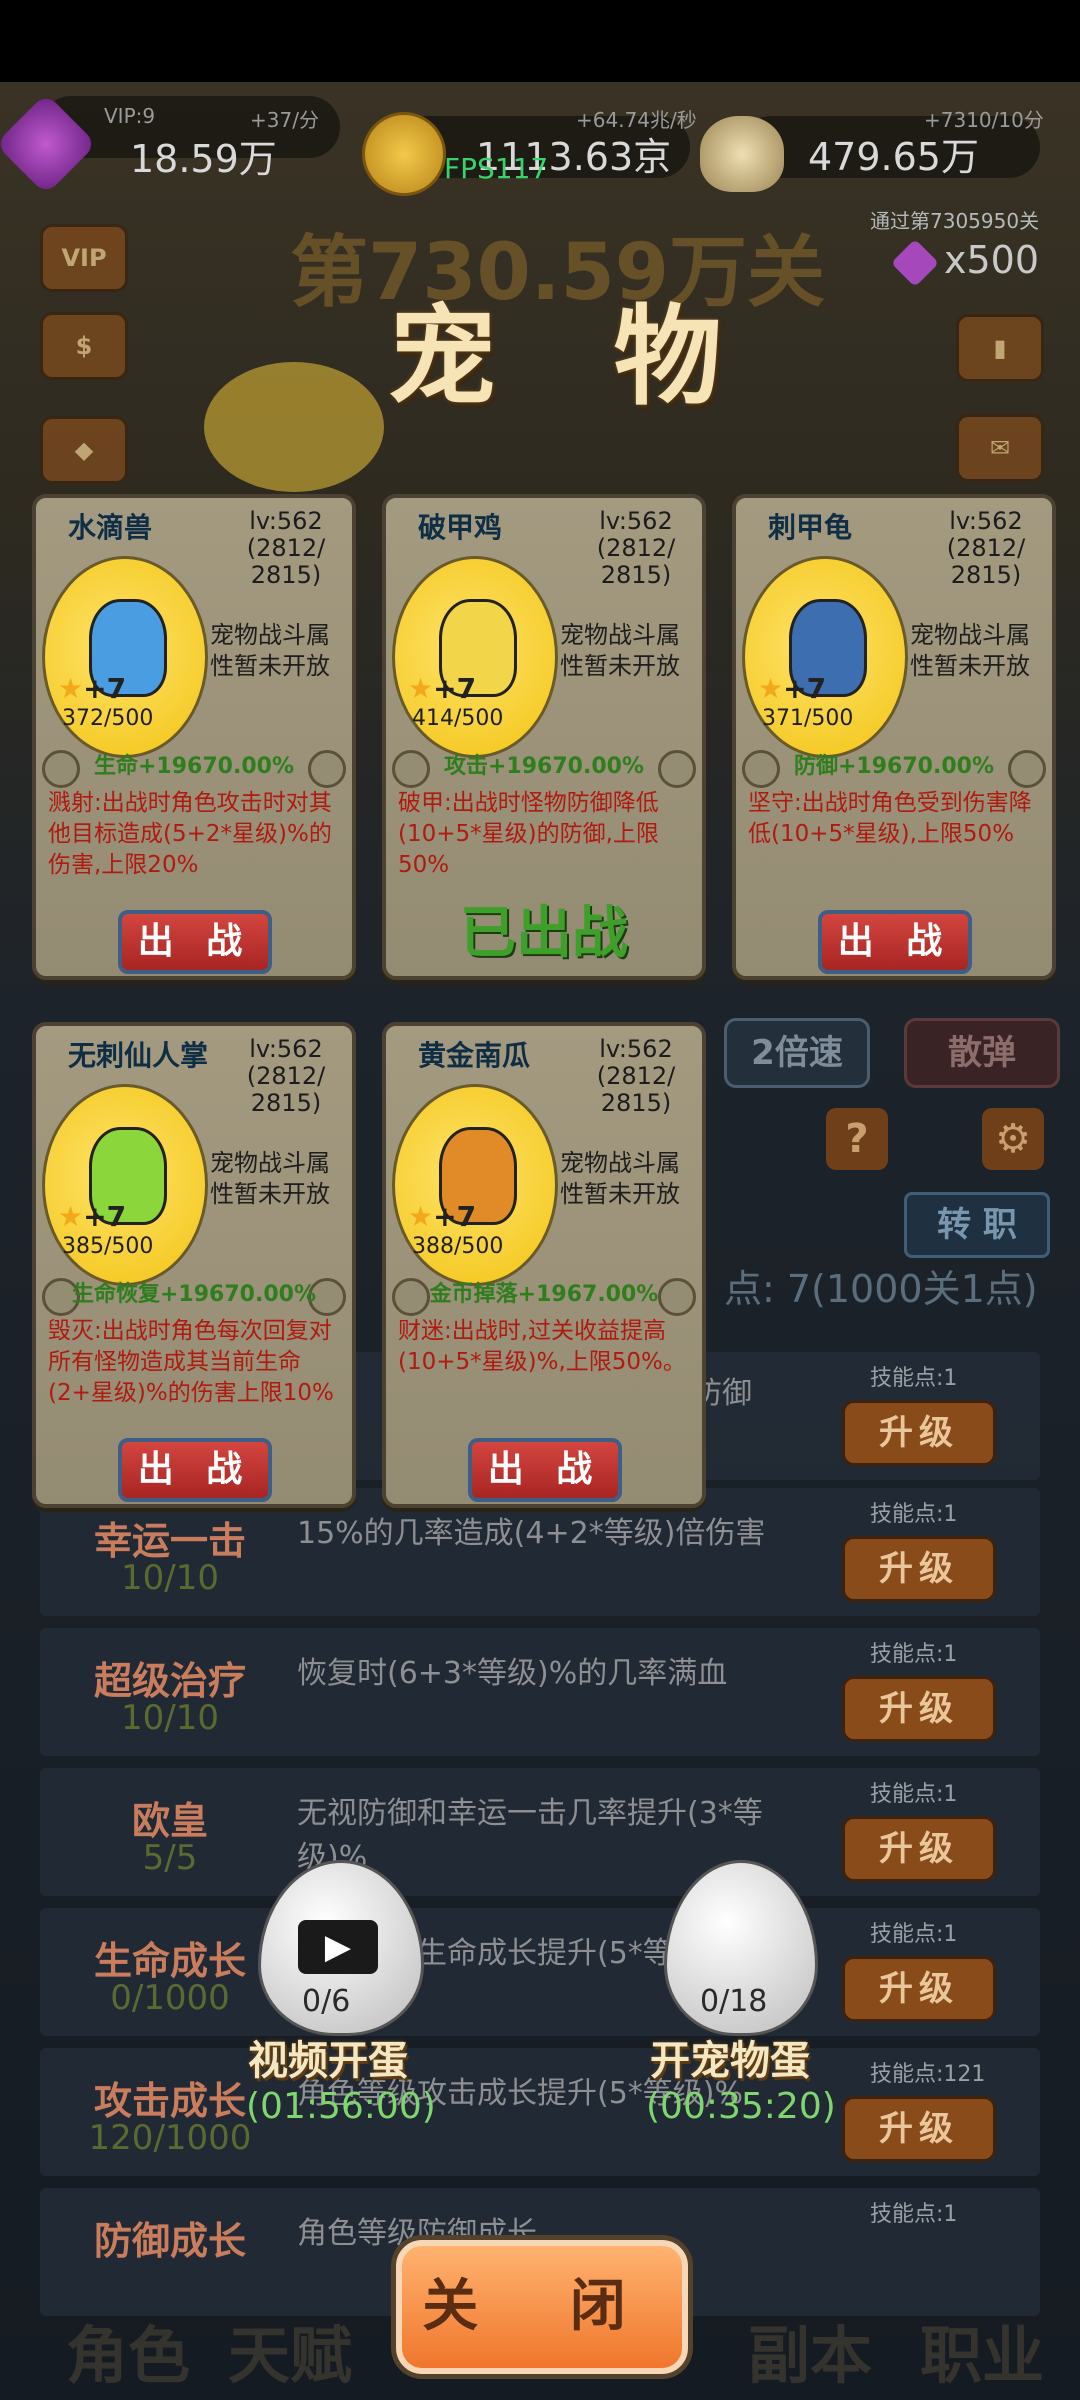  What do you see at coordinates (893, 157) in the screenshot?
I see `skull-value: 479.65万` at bounding box center [893, 157].